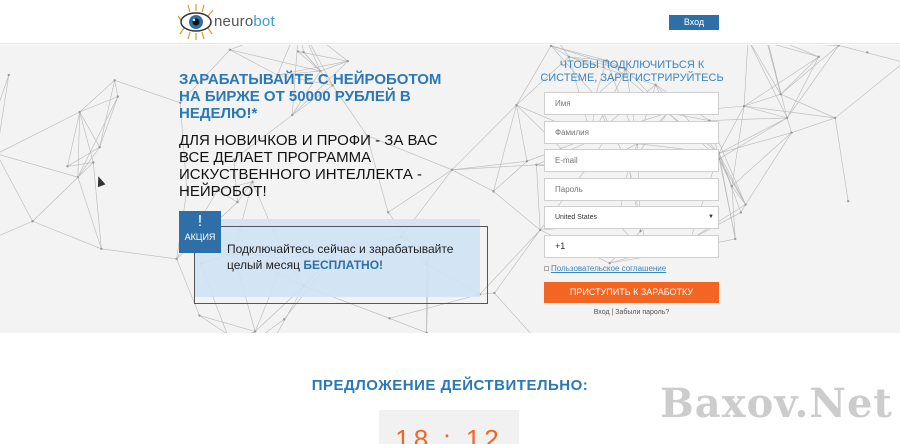  Describe the element at coordinates (642, 312) in the screenshot. I see `forgot-password-link: Забыли пароль?` at that location.